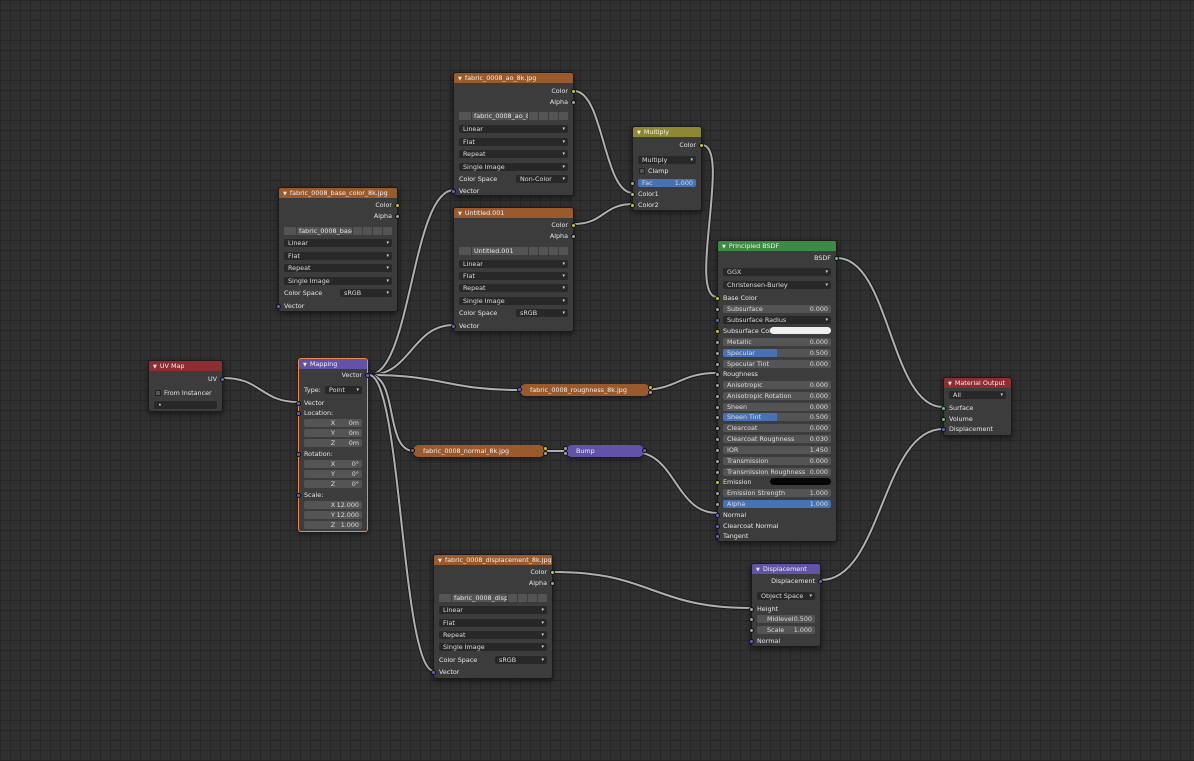 This screenshot has height=761, width=1194. What do you see at coordinates (777, 461) in the screenshot?
I see `transmission-field: Transmission 0.000` at bounding box center [777, 461].